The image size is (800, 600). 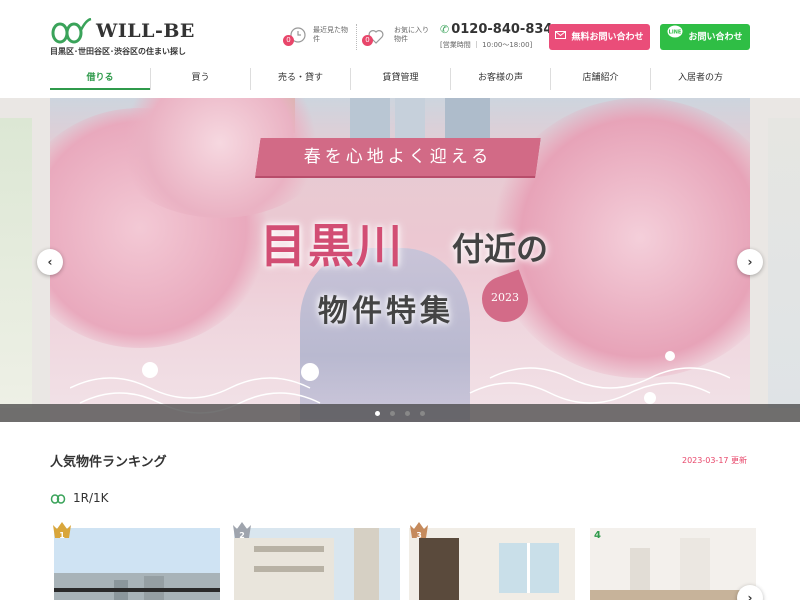 I want to click on svg-text: LINE, so click(x=675, y=33).